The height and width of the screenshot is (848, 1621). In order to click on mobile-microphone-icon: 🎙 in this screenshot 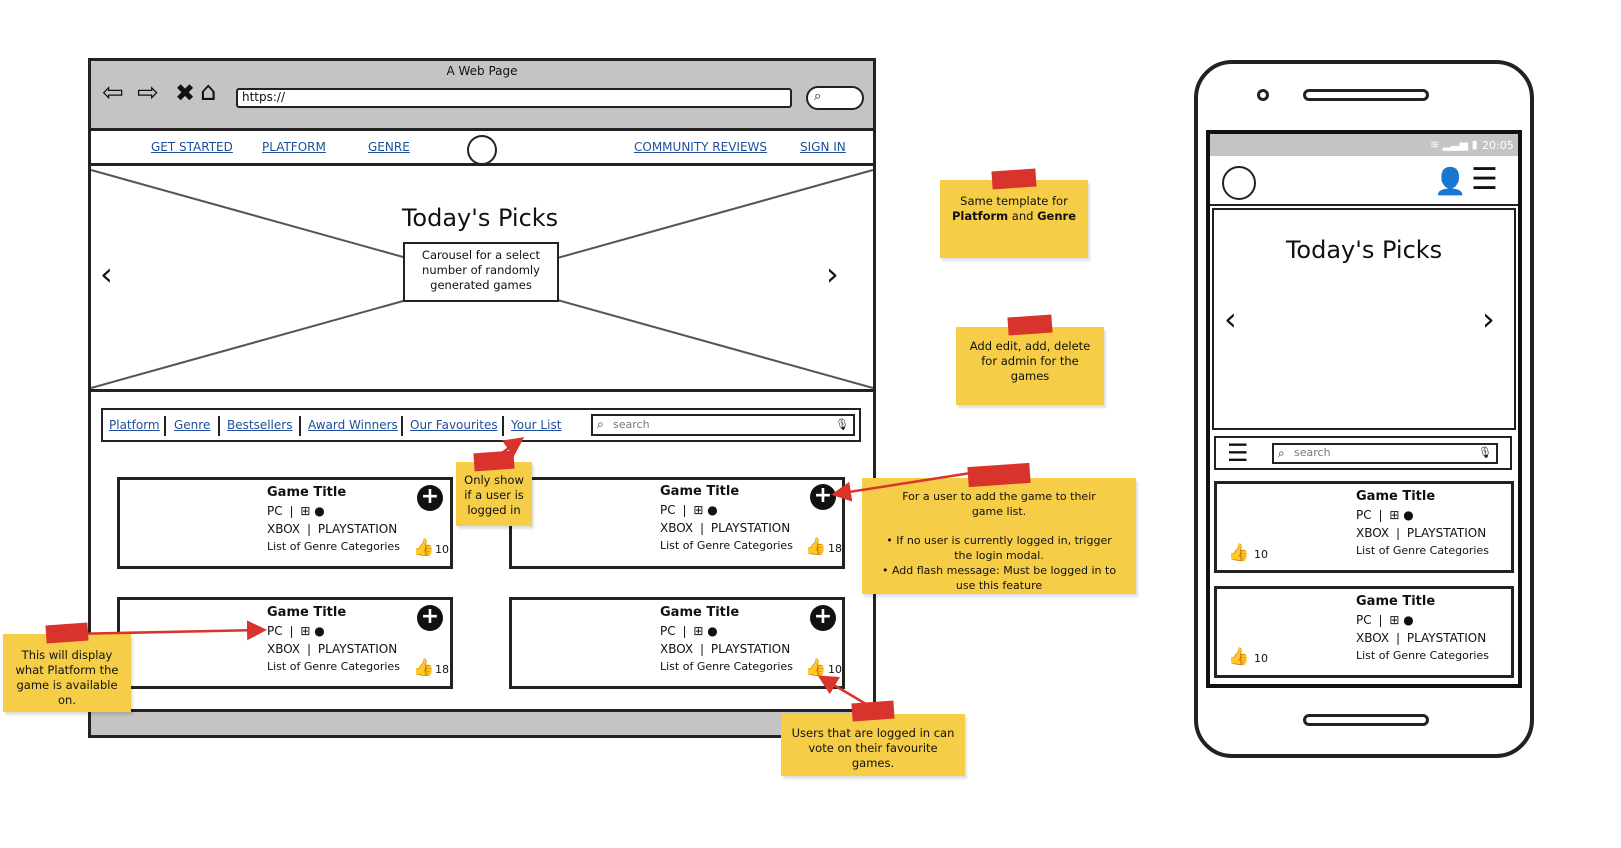, I will do `click(1485, 452)`.